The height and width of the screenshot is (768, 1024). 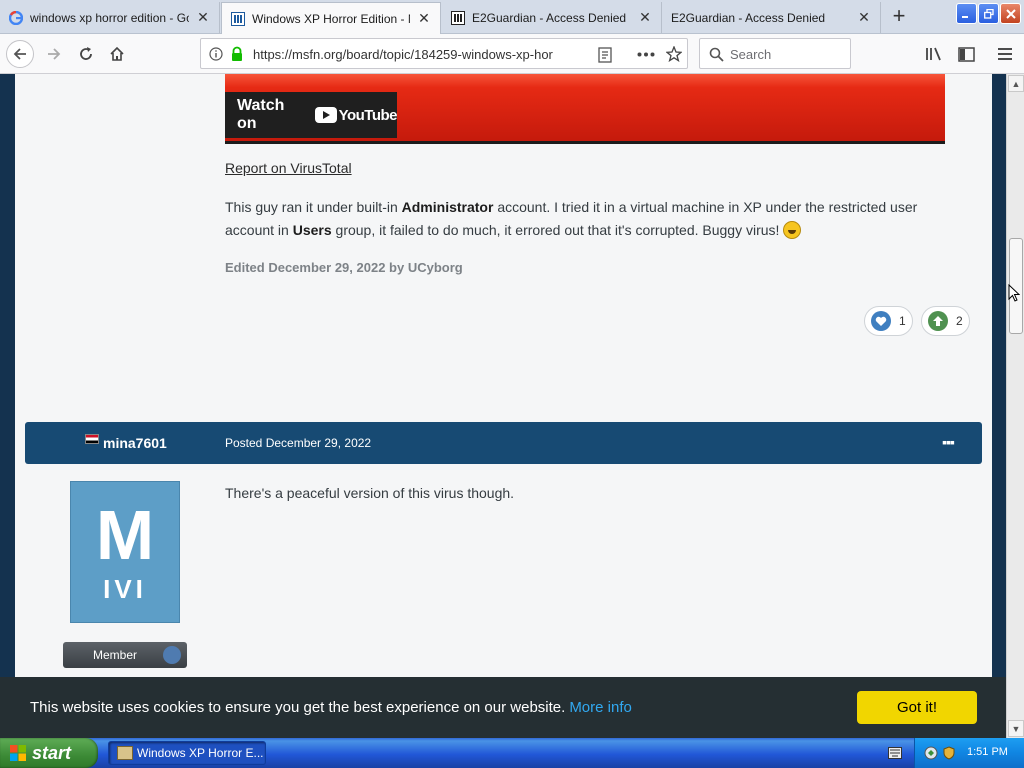 I want to click on windows-logo-icon, so click(x=18, y=753).